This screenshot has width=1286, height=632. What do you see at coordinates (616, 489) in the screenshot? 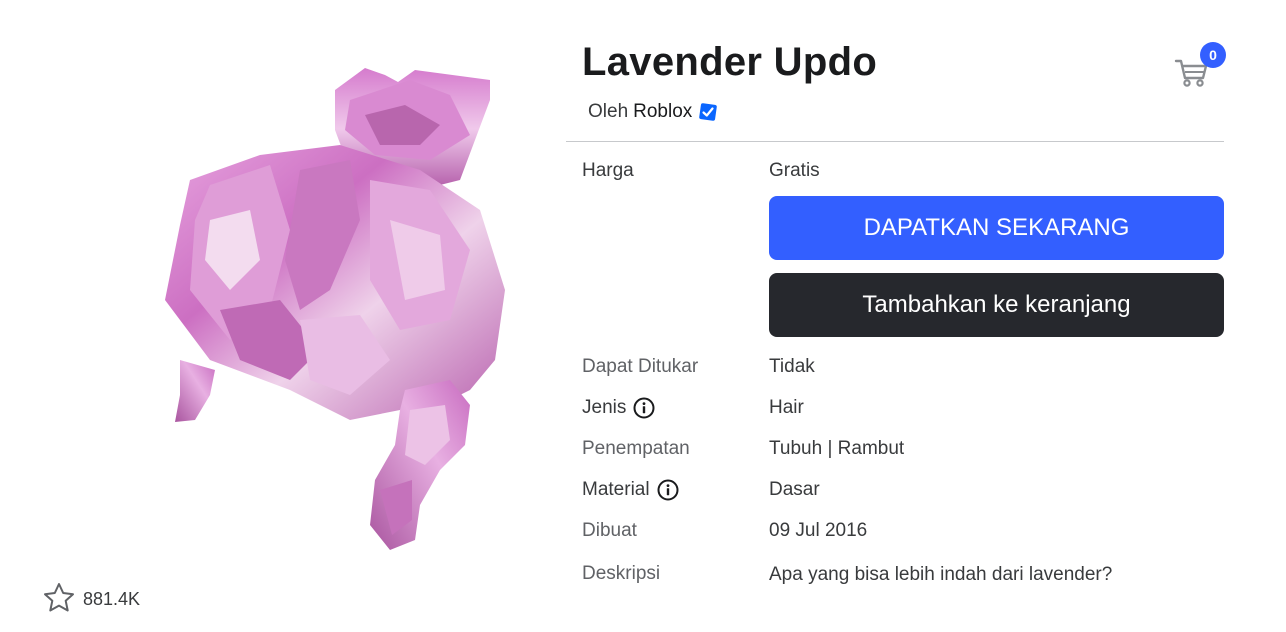
I see `material-label: Material` at bounding box center [616, 489].